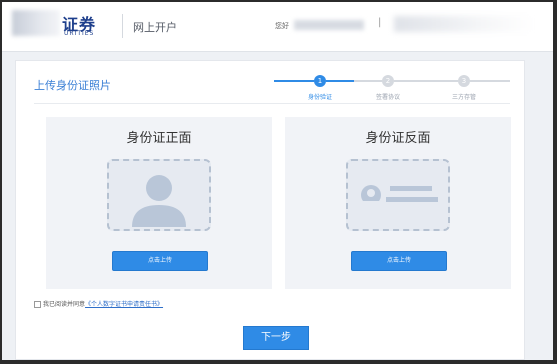  I want to click on next-step-button: 下一步, so click(276, 338).